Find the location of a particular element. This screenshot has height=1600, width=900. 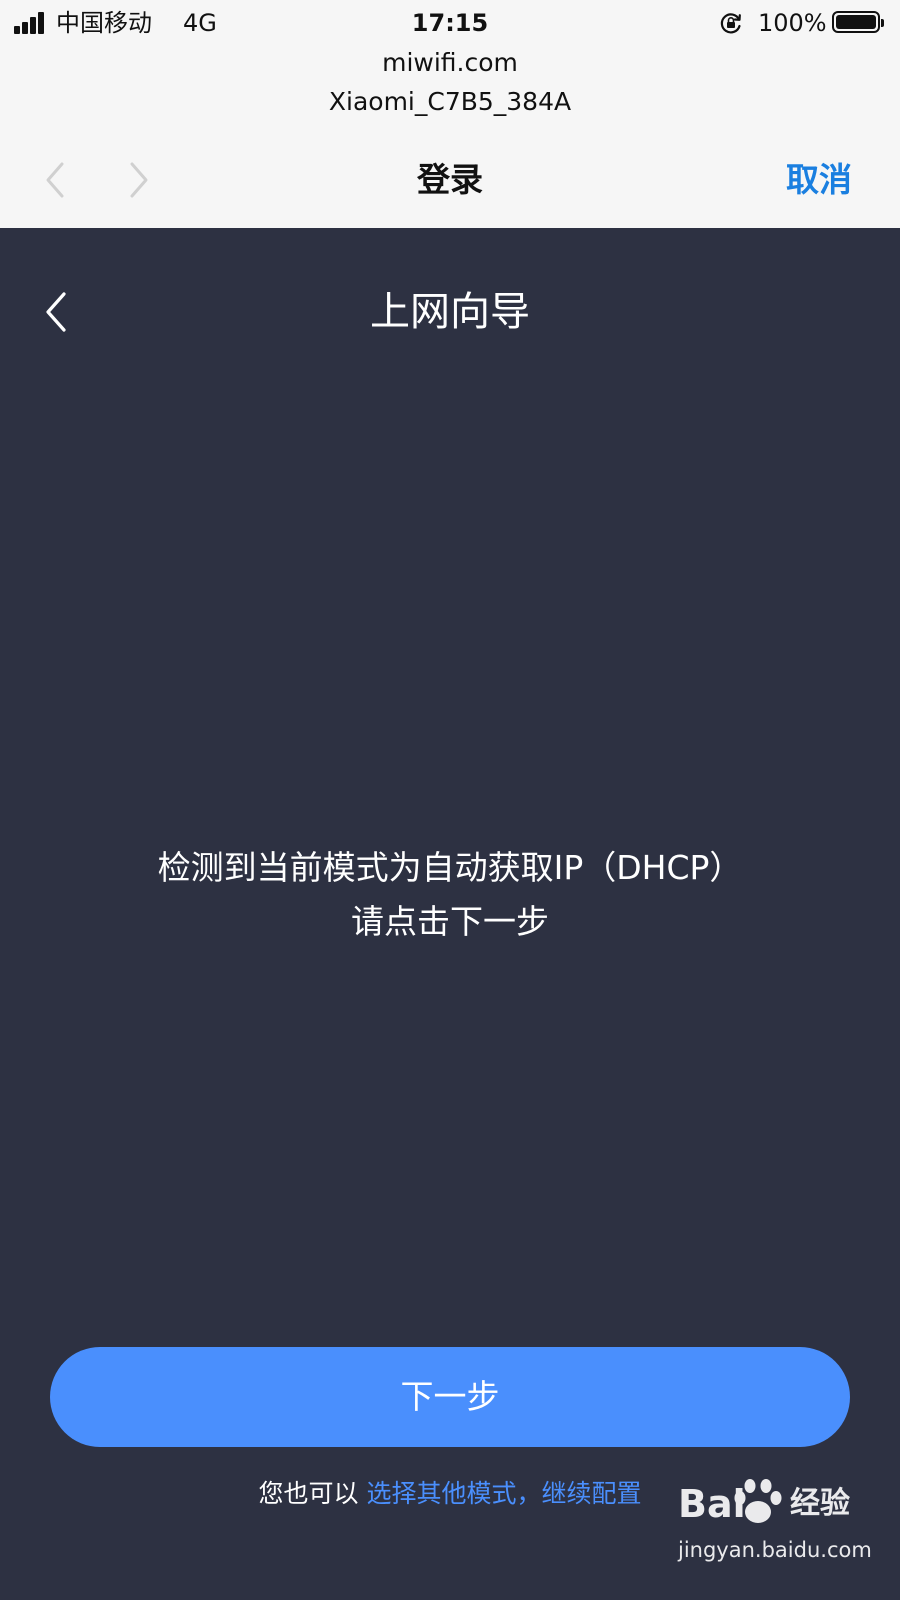

watermark-jingyan-text: 经验 is located at coordinates (820, 1503).